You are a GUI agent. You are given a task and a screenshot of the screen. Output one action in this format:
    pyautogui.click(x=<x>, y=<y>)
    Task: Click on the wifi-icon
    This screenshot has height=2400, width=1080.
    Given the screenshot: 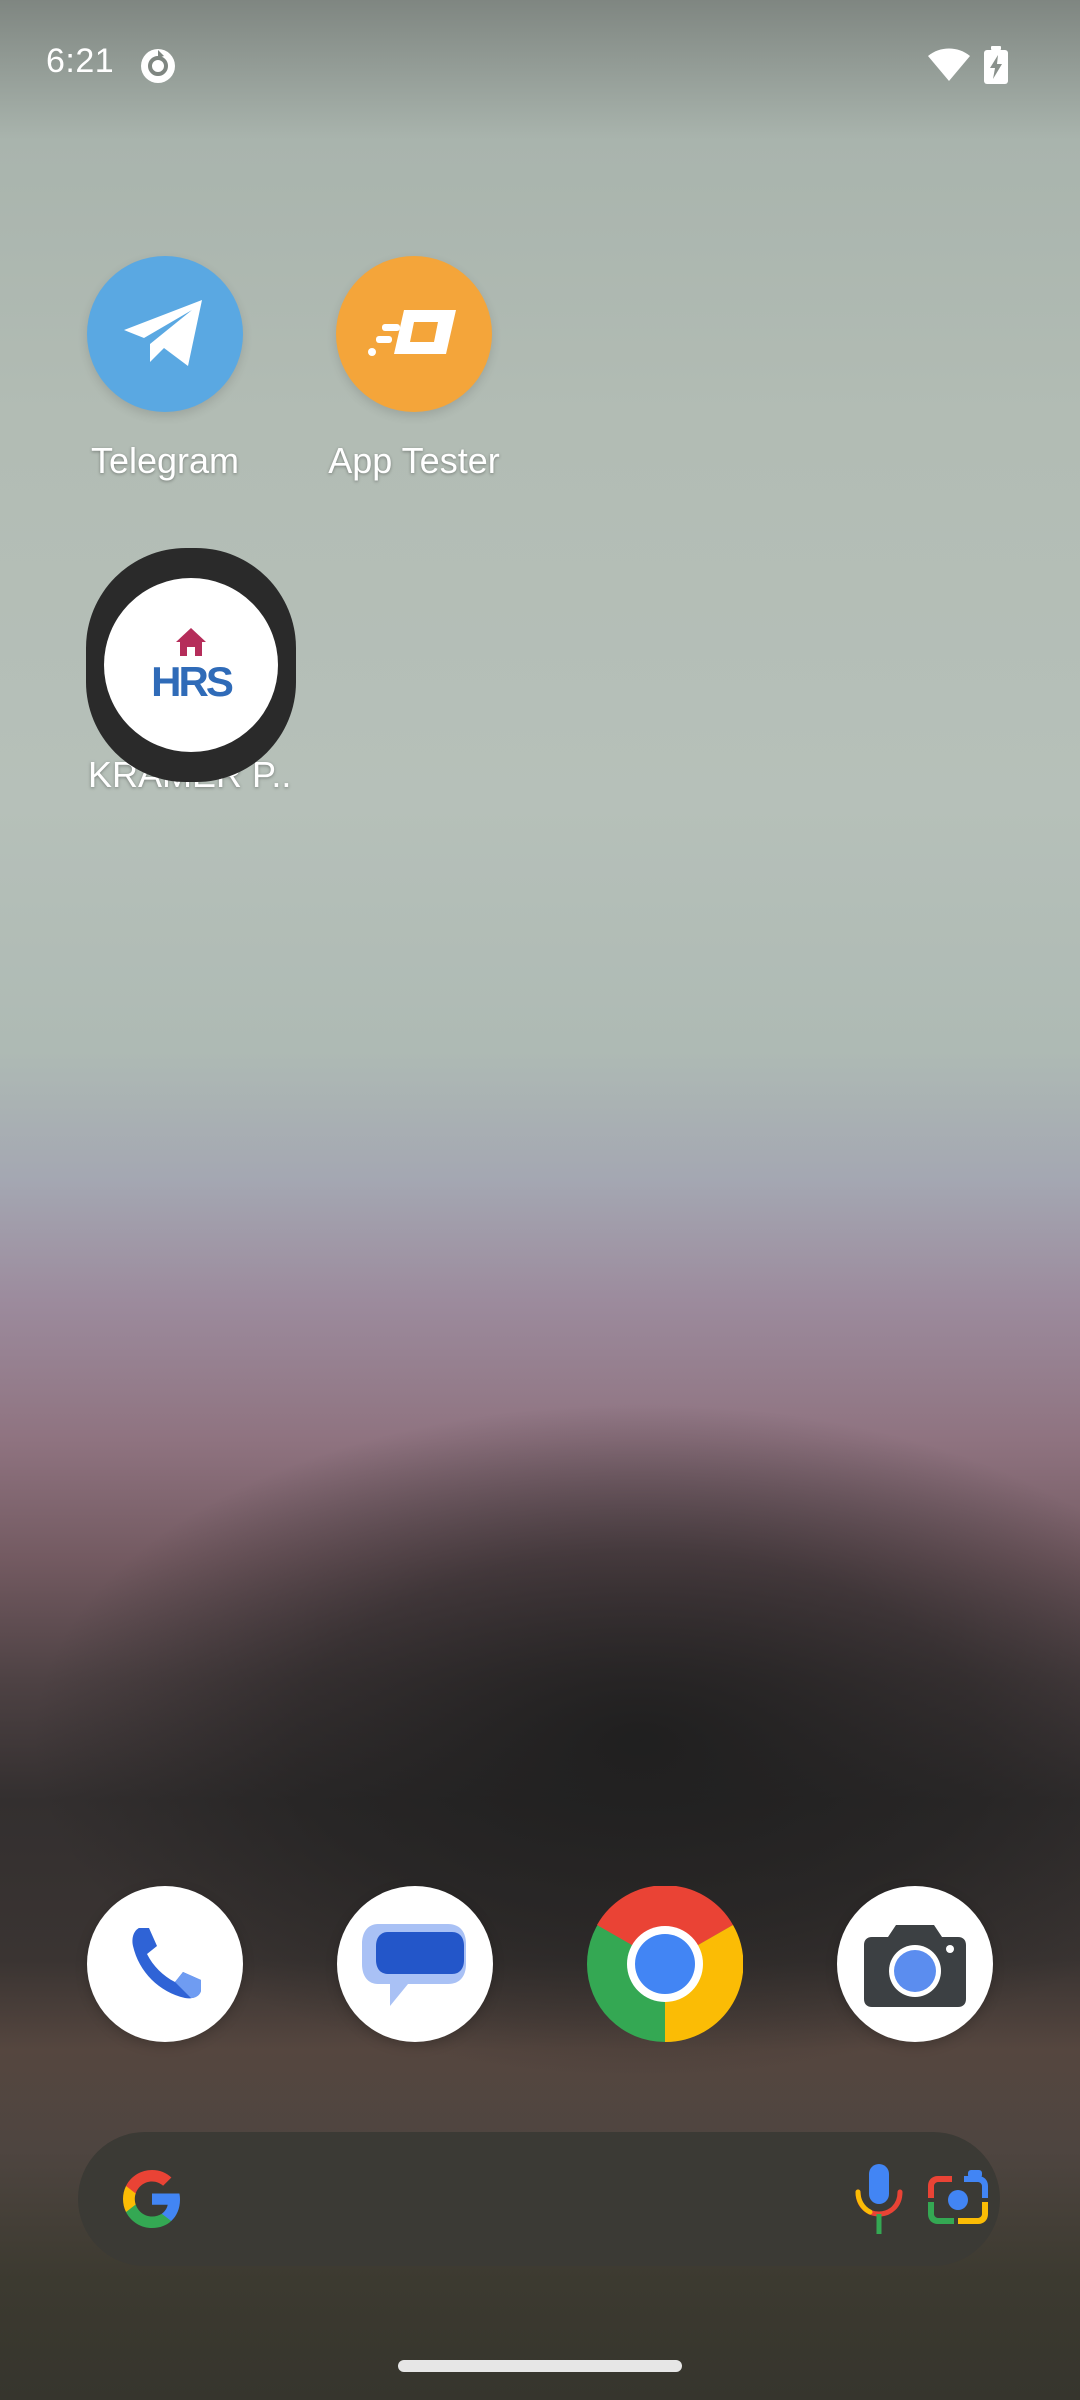 What is the action you would take?
    pyautogui.click(x=949, y=64)
    